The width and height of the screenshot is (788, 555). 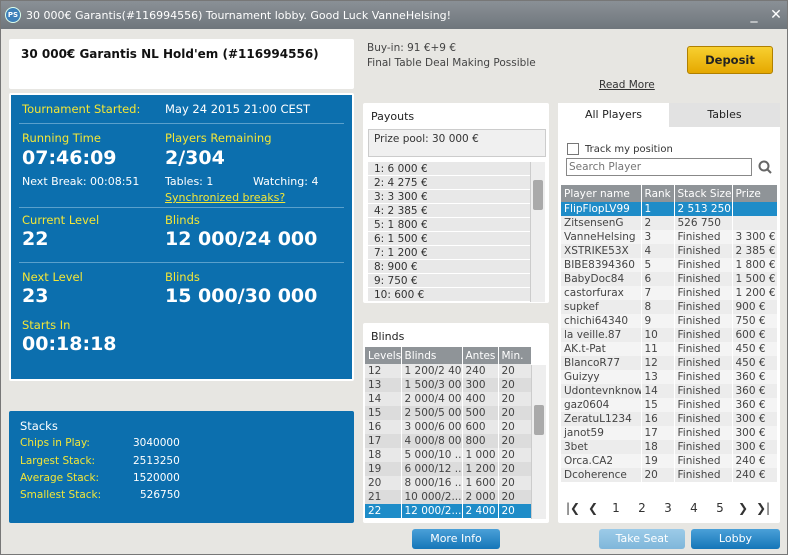 I want to click on col-levels: Levels, so click(x=383, y=355).